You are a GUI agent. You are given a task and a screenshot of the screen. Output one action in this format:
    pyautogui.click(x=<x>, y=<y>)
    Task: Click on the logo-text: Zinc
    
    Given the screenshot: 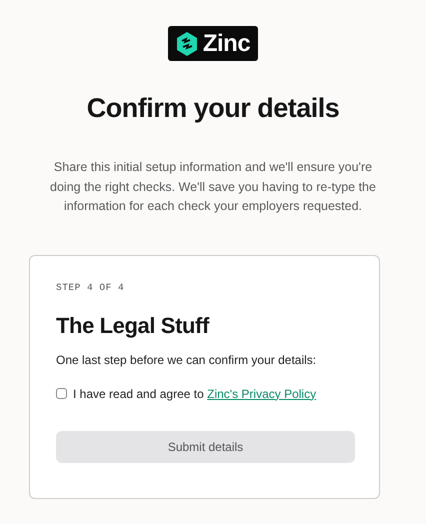 What is the action you would take?
    pyautogui.click(x=226, y=44)
    